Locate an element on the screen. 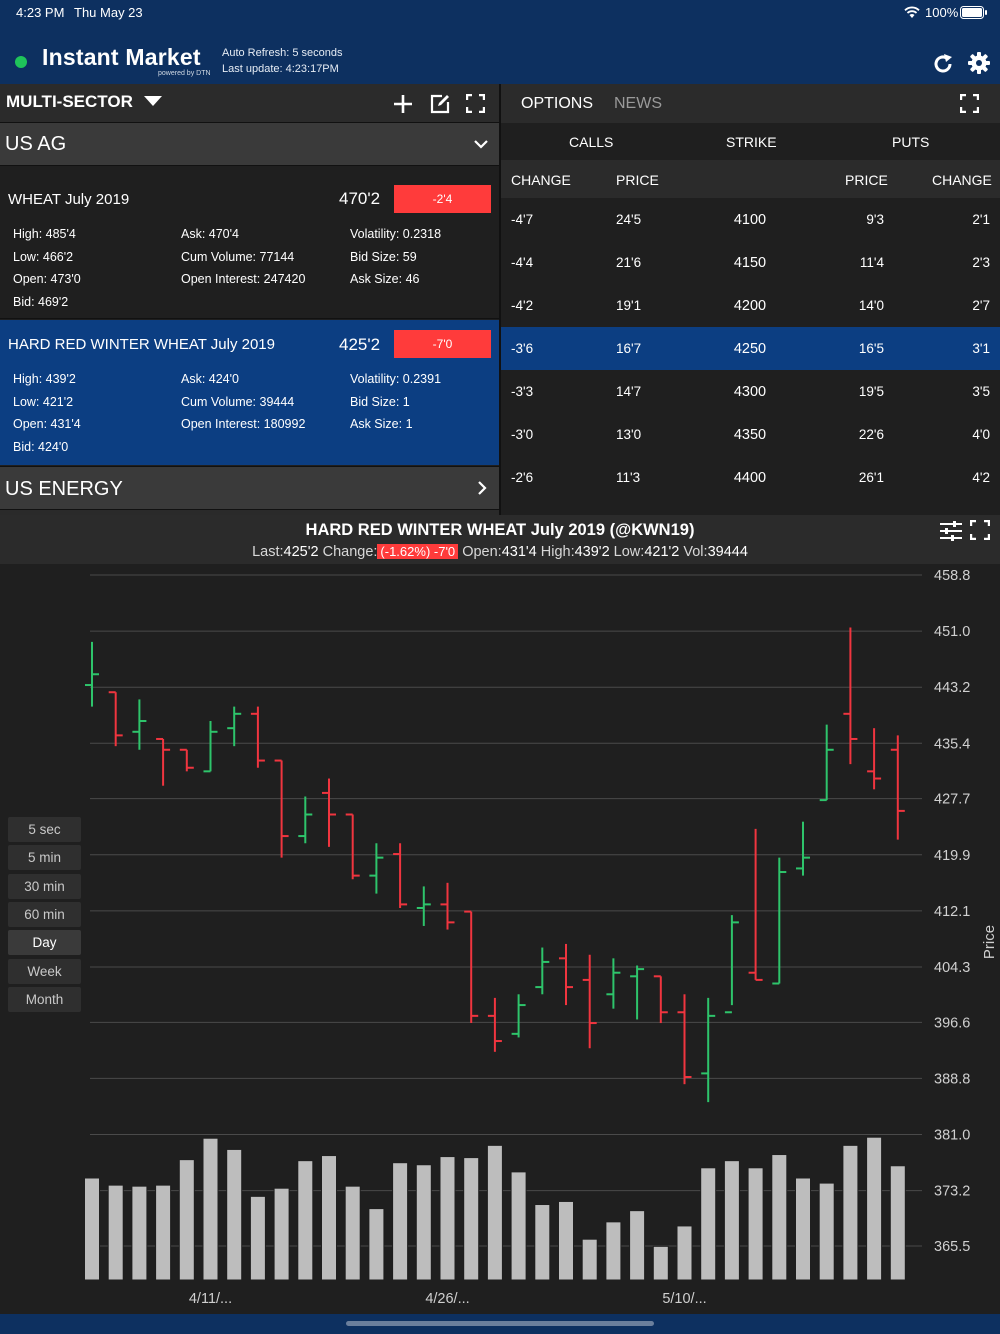 This screenshot has width=1000, height=1334. powered-by: powered by DTN is located at coordinates (184, 73).